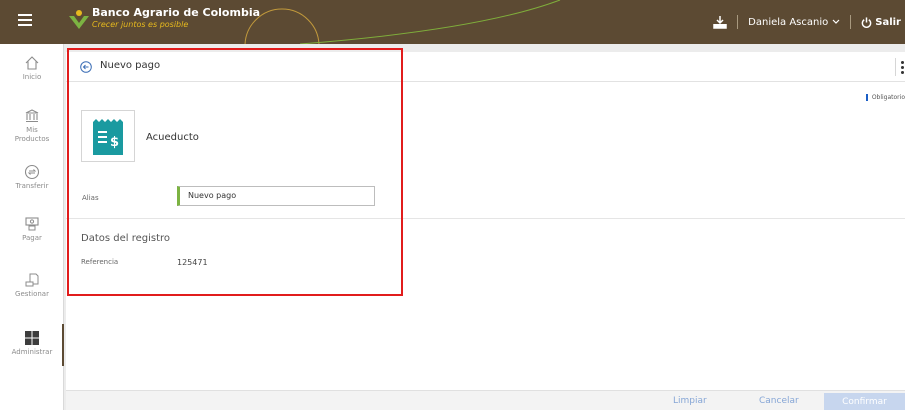 The image size is (905, 410). Describe the element at coordinates (100, 262) in the screenshot. I see `reference-label: Referencia` at that location.